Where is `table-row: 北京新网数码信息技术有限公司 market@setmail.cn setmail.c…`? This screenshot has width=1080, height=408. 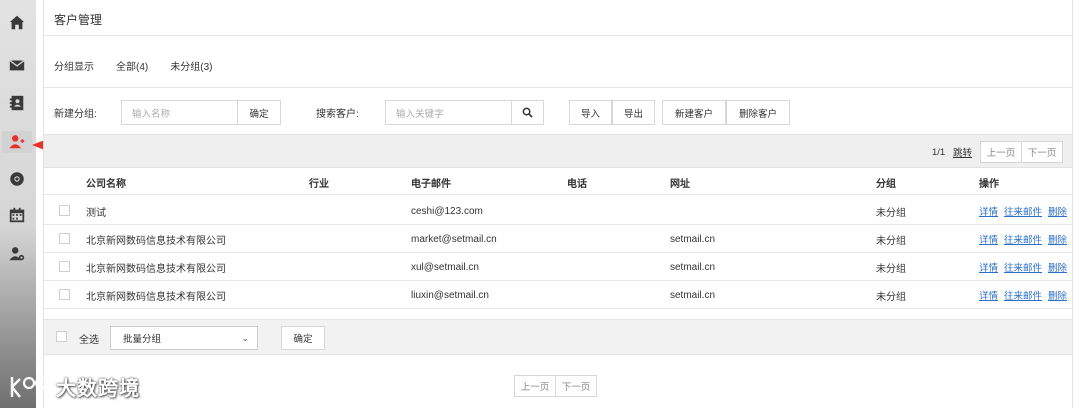 table-row: 北京新网数码信息技术有限公司 market@setmail.cn setmail.c… is located at coordinates (558, 239).